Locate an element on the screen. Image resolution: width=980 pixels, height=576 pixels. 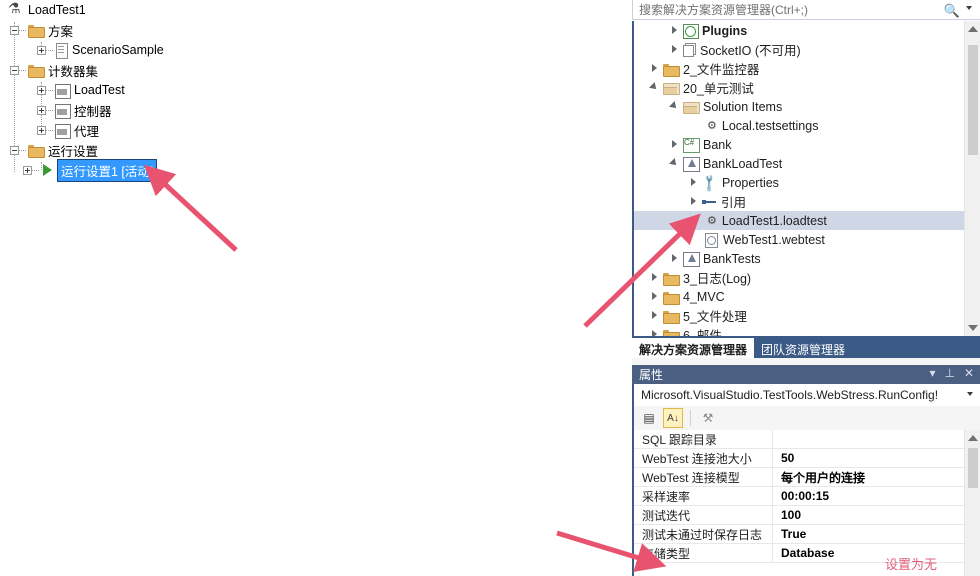
property-name: WebTest 连接池大小 is located at coordinates (697, 458).